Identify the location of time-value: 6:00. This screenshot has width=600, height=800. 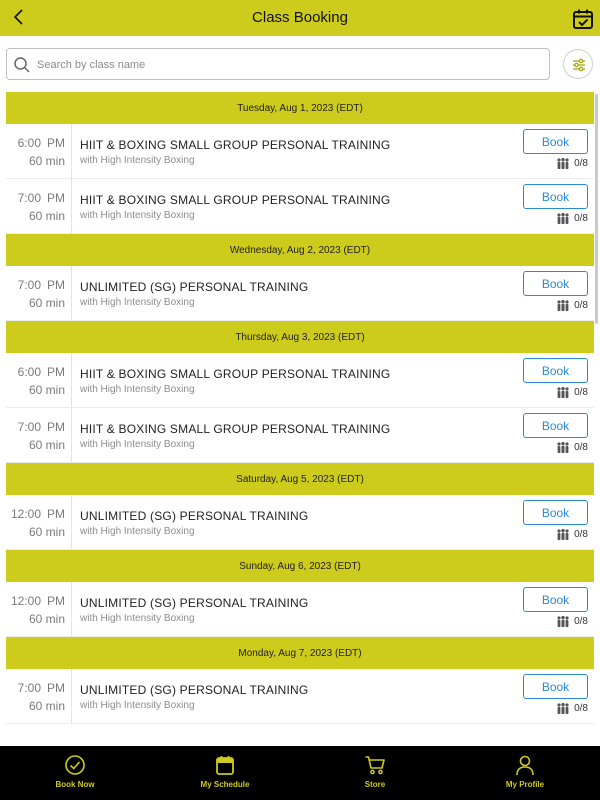
(29, 143).